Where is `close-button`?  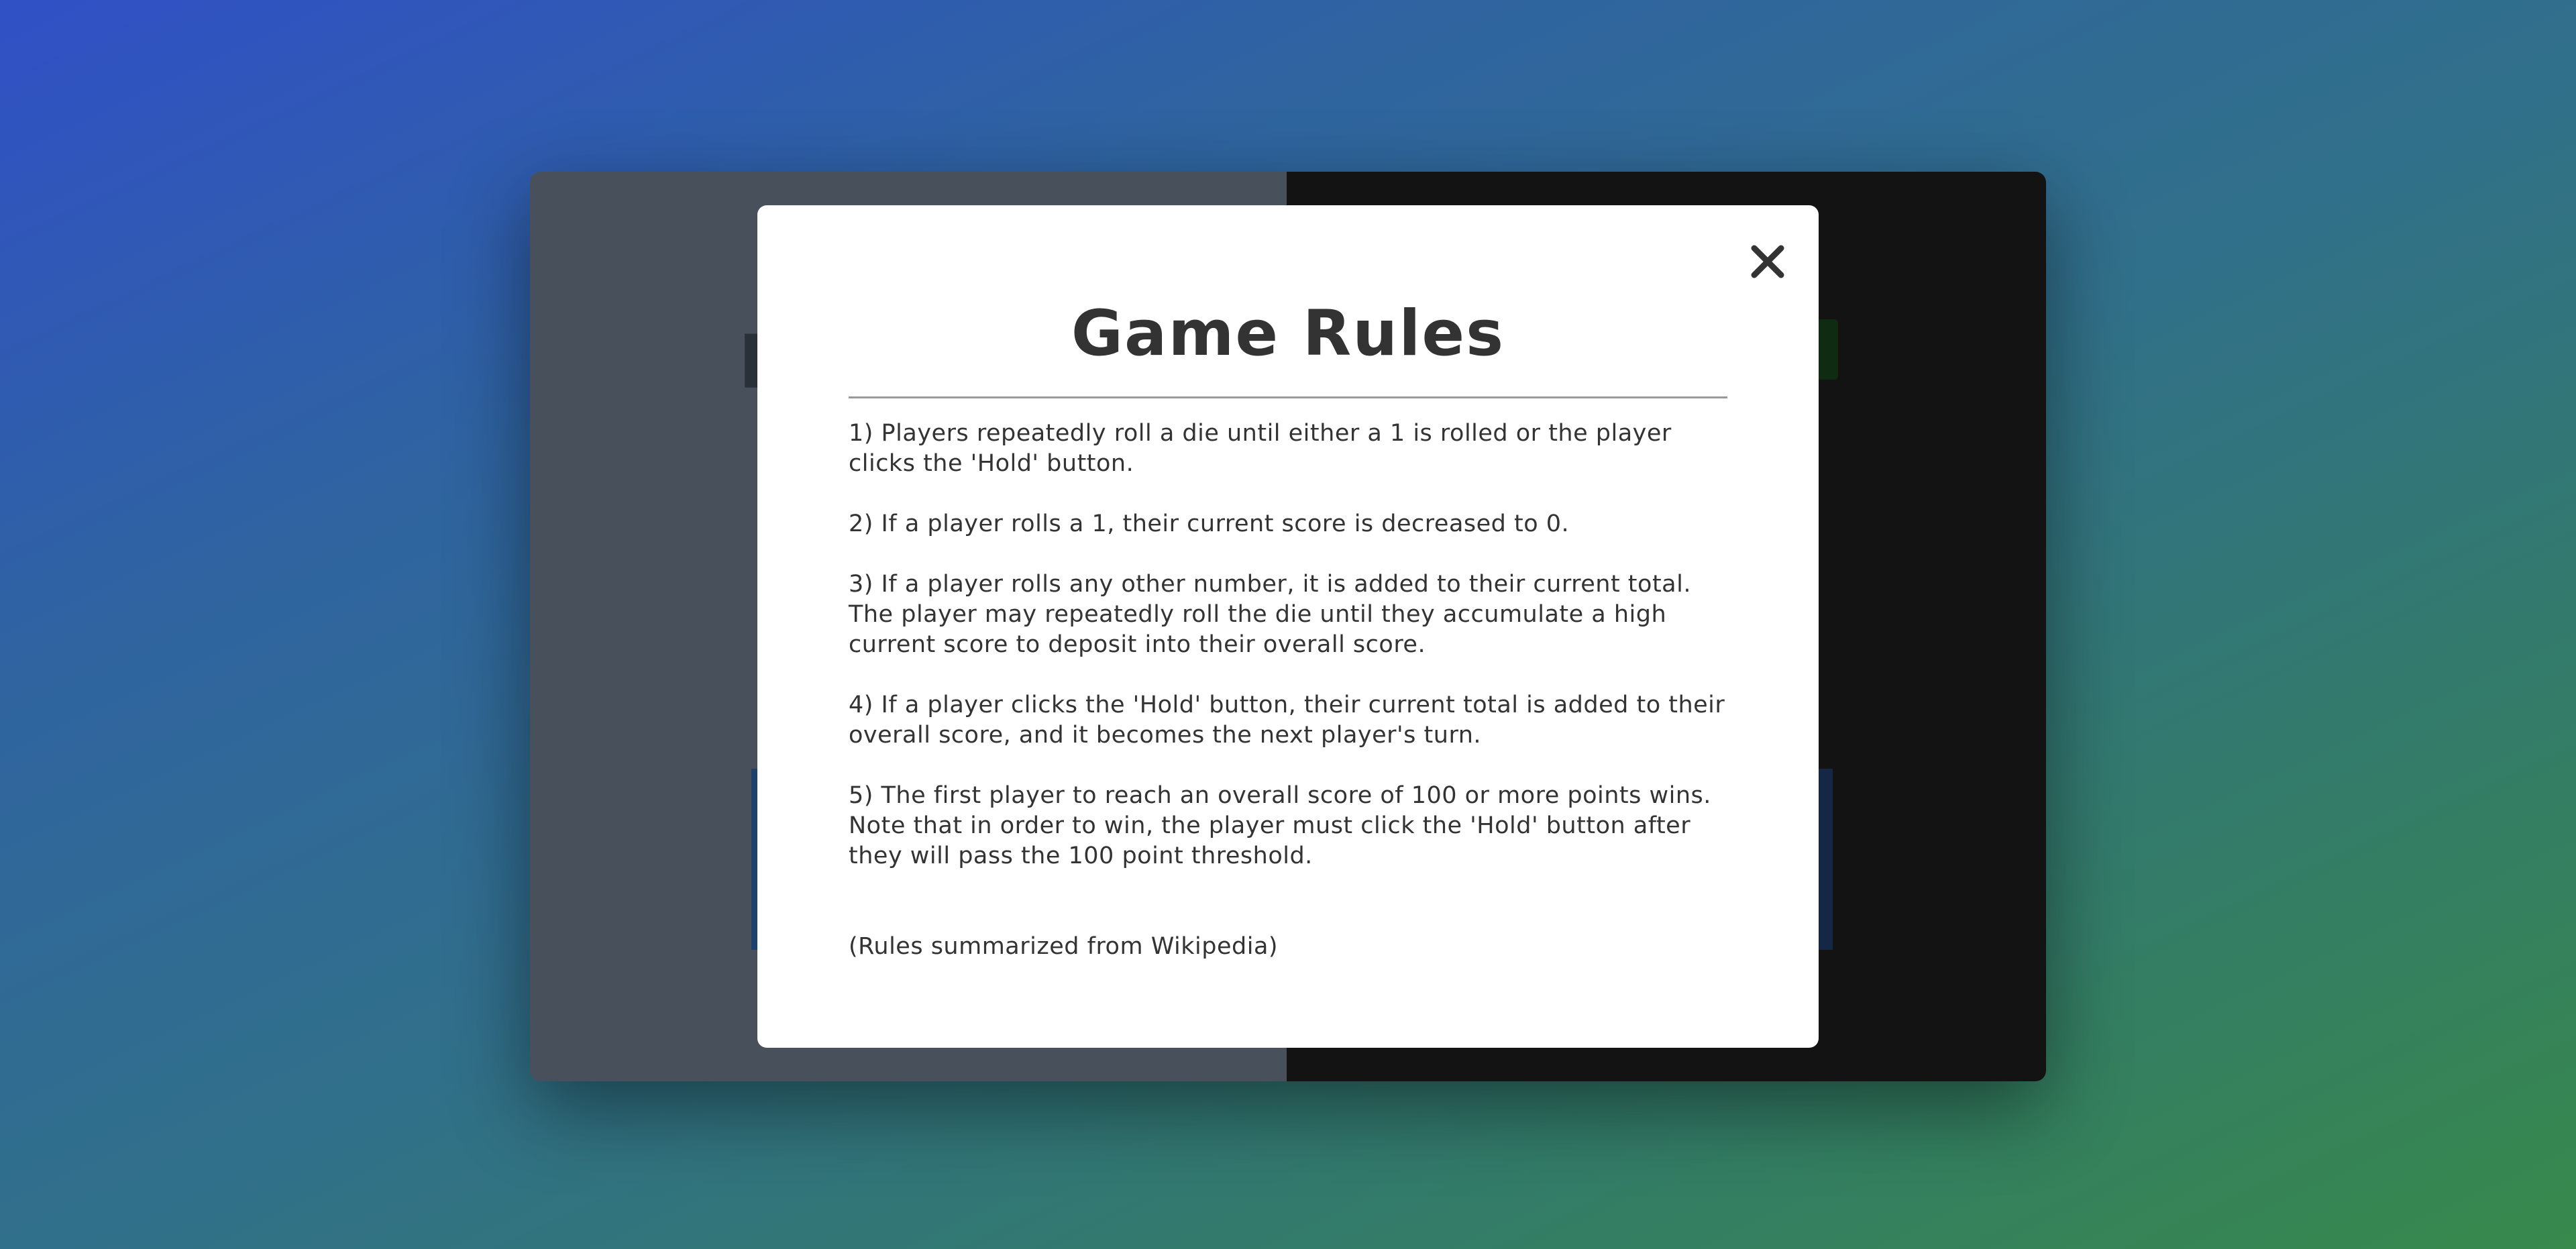
close-button is located at coordinates (1768, 261).